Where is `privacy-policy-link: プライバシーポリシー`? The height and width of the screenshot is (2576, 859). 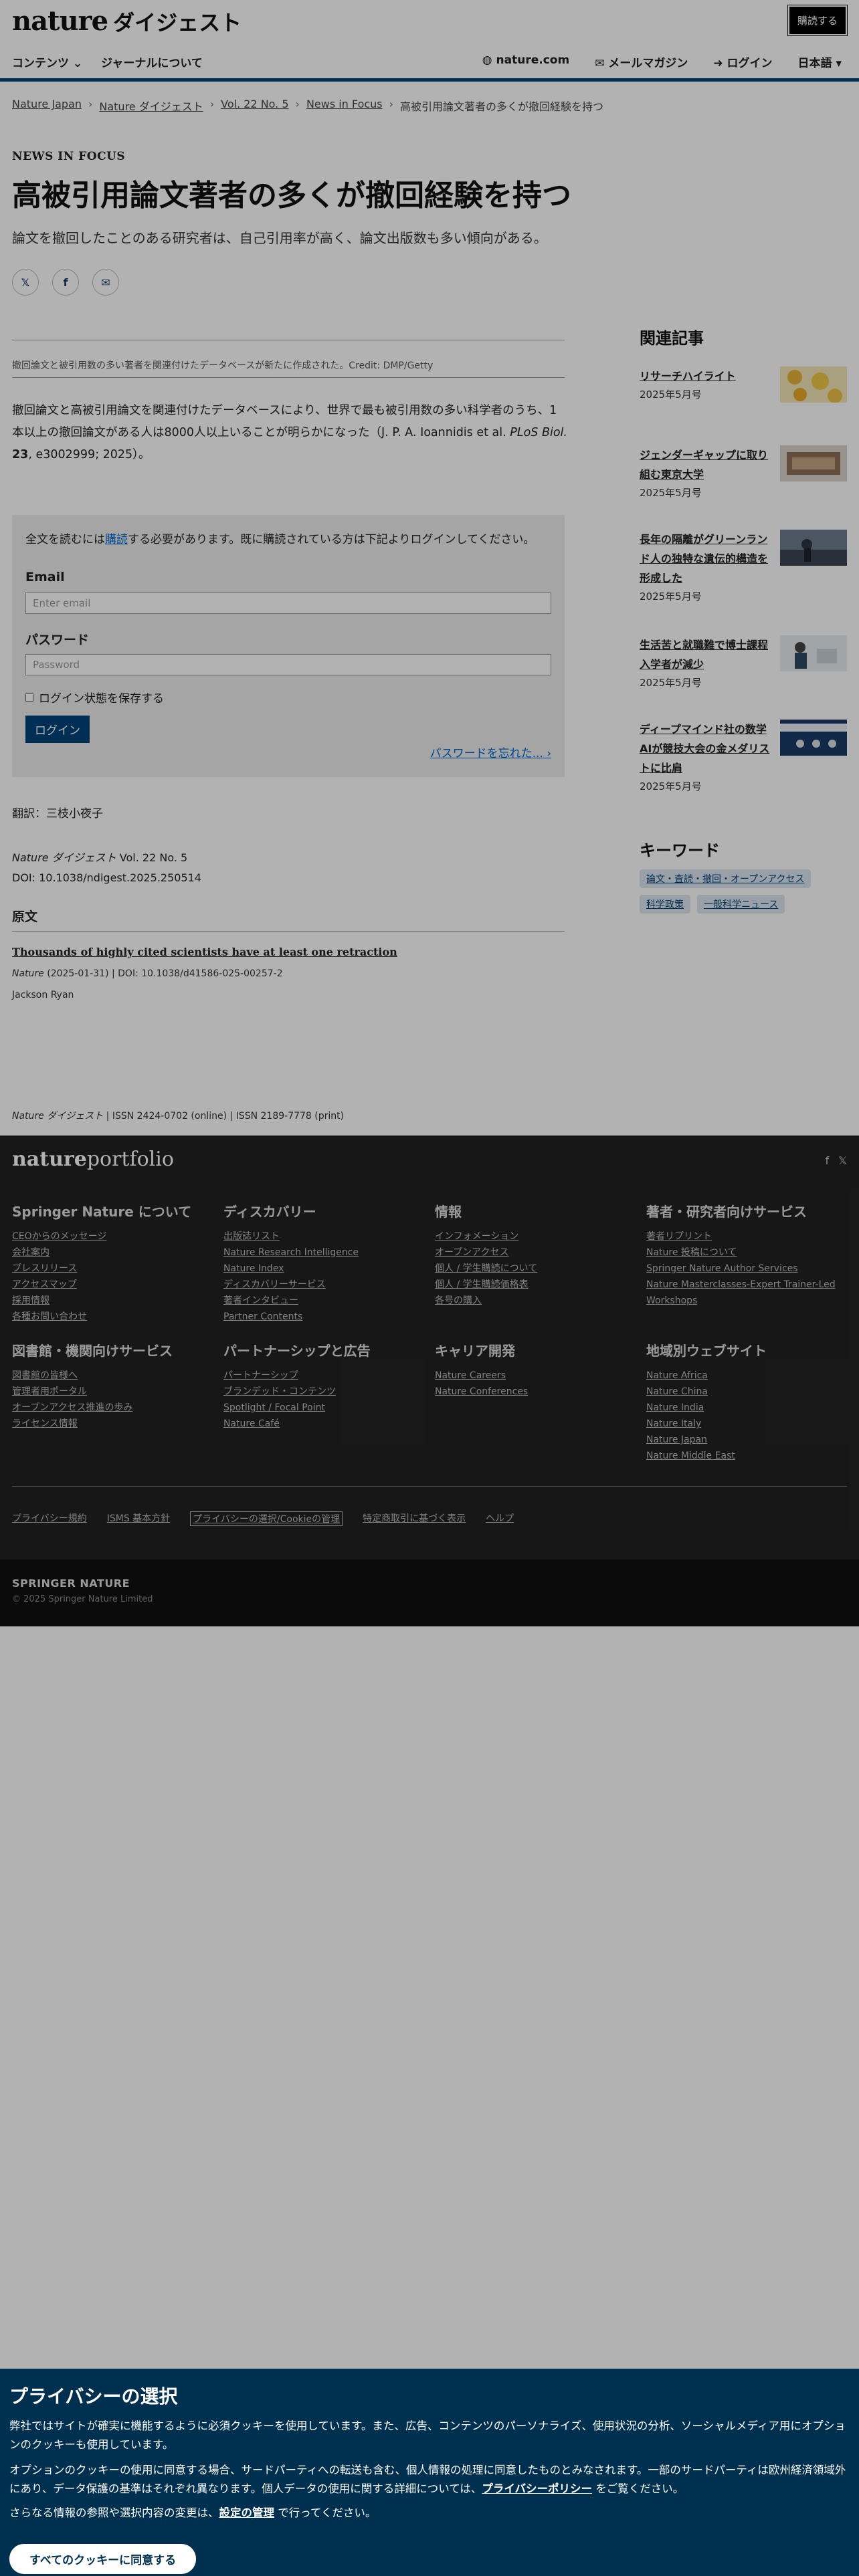 privacy-policy-link: プライバシーポリシー is located at coordinates (537, 2488).